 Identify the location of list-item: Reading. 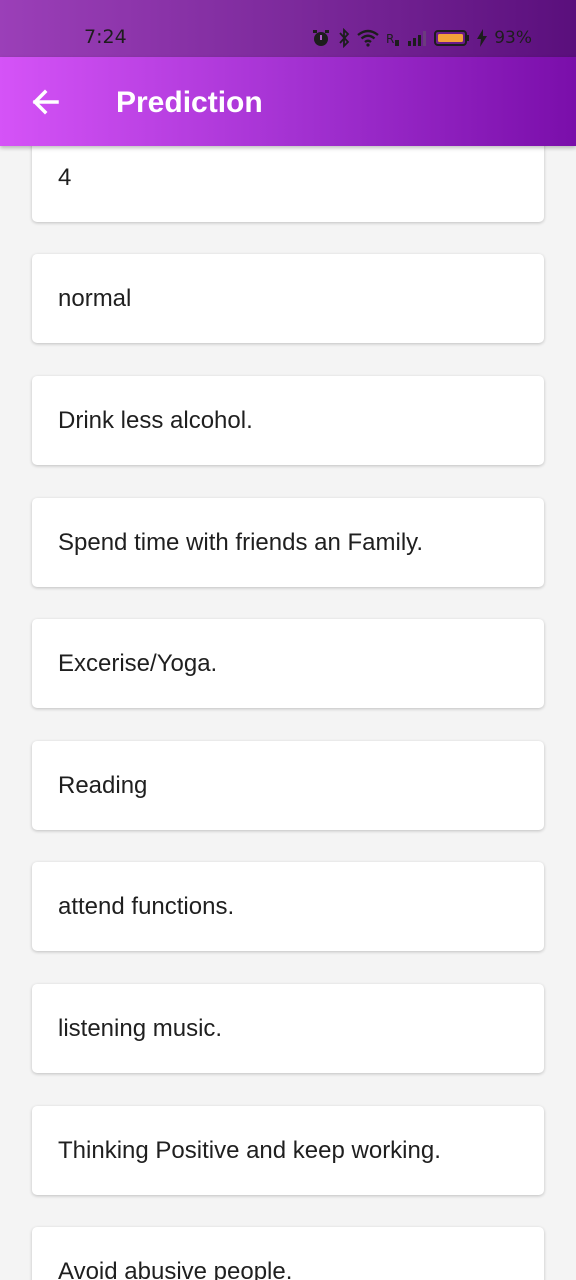
(288, 785).